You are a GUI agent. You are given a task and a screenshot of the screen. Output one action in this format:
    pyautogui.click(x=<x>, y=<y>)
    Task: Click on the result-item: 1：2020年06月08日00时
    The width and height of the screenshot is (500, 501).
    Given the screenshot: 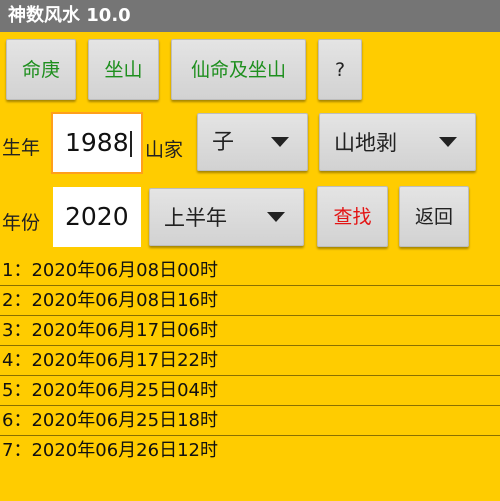 What is the action you would take?
    pyautogui.click(x=250, y=271)
    